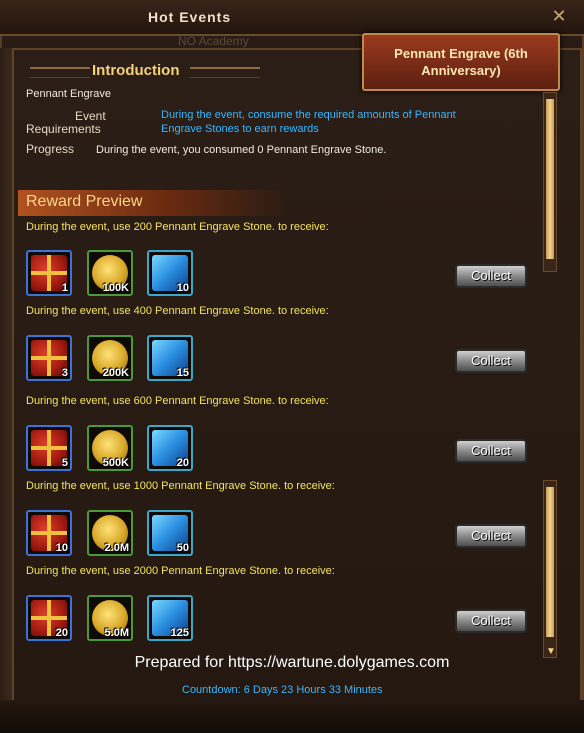  I want to click on gift-box-icon: 1, so click(49, 273).